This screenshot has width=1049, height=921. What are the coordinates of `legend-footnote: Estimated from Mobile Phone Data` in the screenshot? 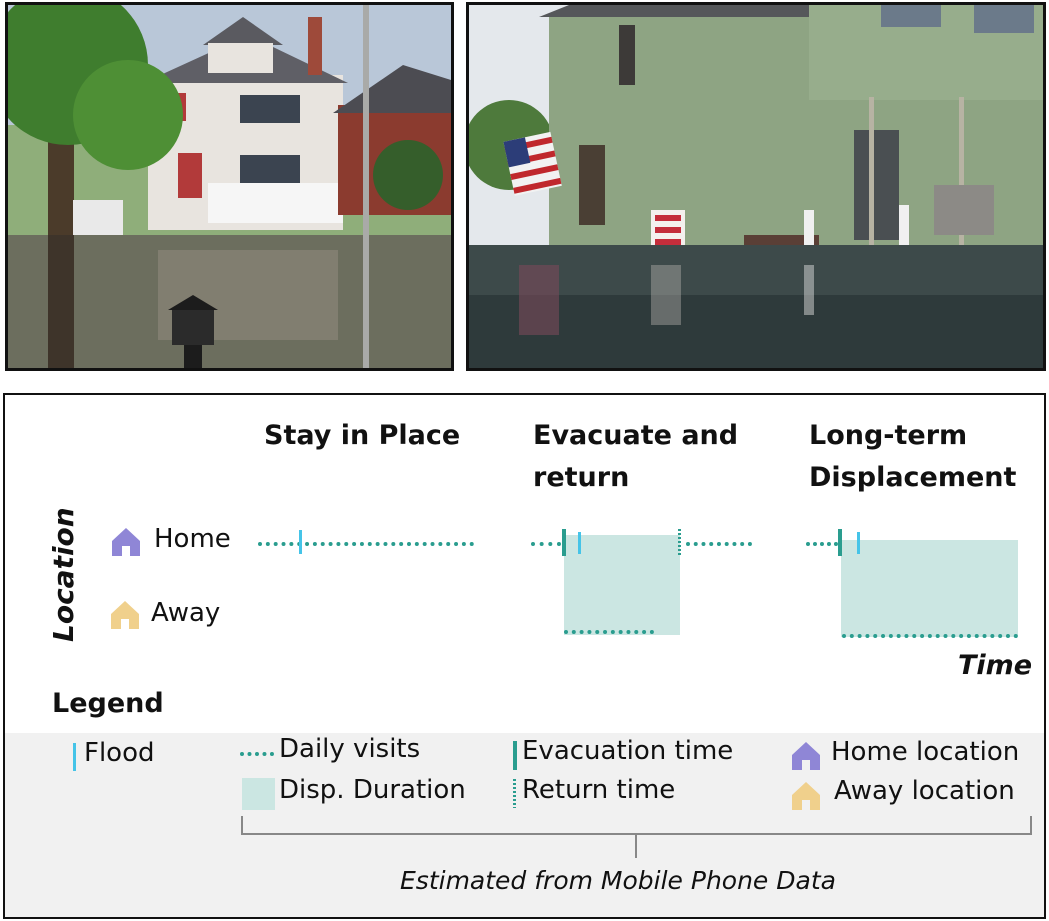 It's located at (618, 880).